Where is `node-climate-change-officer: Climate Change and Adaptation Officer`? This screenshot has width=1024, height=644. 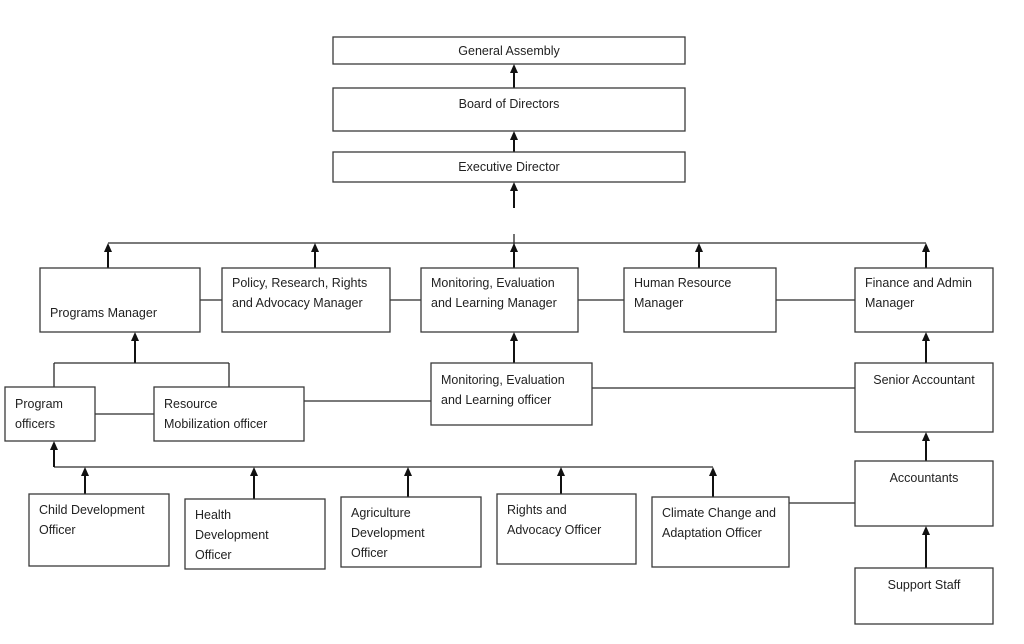 node-climate-change-officer: Climate Change and Adaptation Officer is located at coordinates (720, 532).